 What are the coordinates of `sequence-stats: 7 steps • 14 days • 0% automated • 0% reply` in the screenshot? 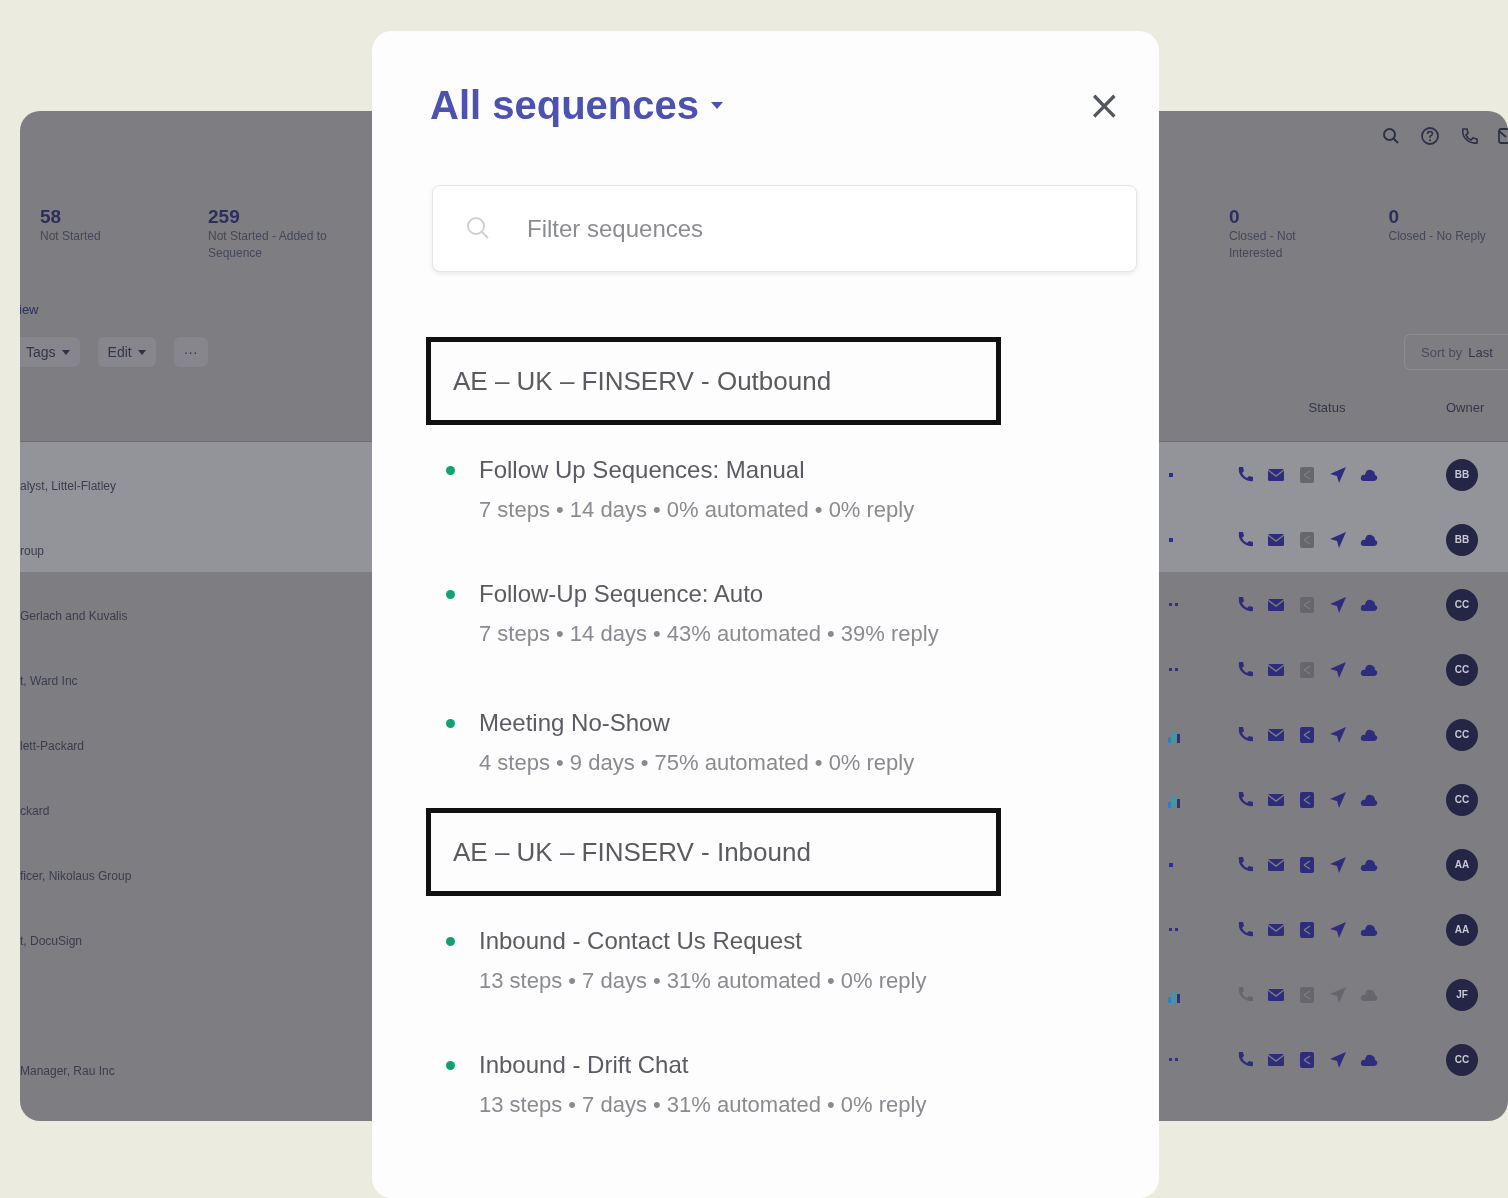 It's located at (697, 510).